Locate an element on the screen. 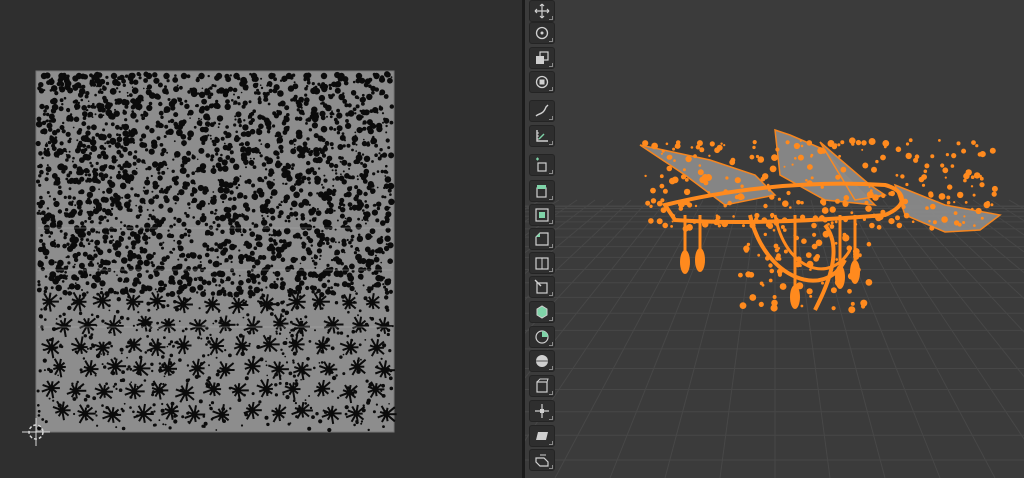 This screenshot has height=478, width=1024. inset-faces-icon is located at coordinates (542, 215).